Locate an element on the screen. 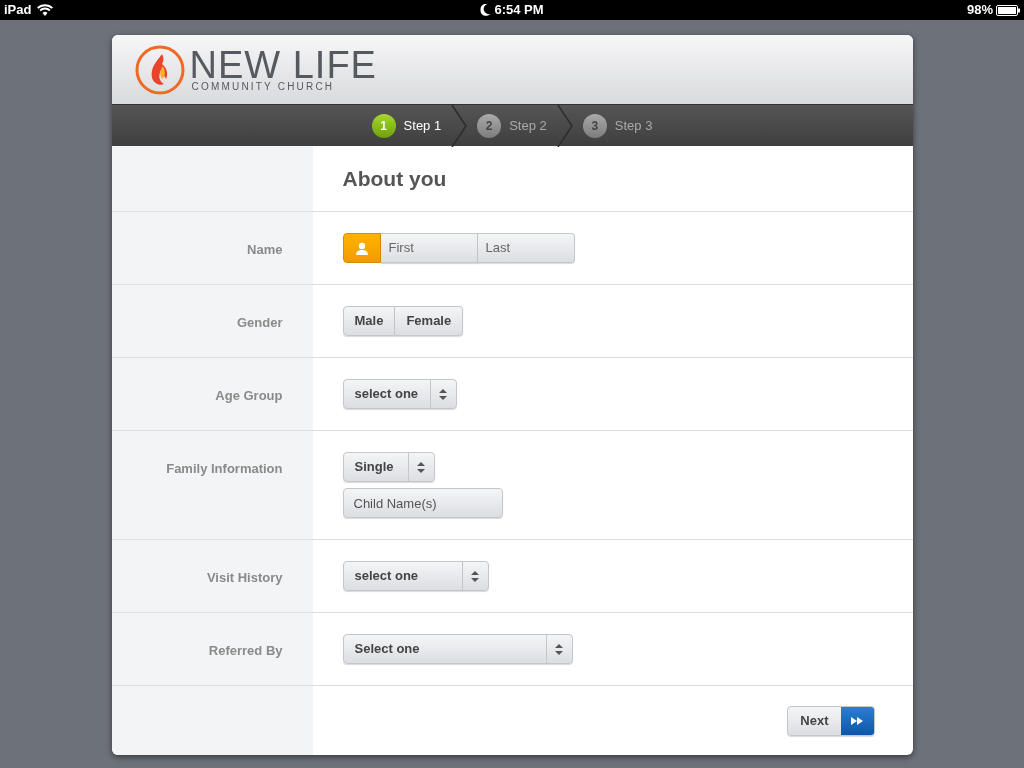 Image resolution: width=1024 pixels, height=768 pixels. wifi-icon is located at coordinates (45, 10).